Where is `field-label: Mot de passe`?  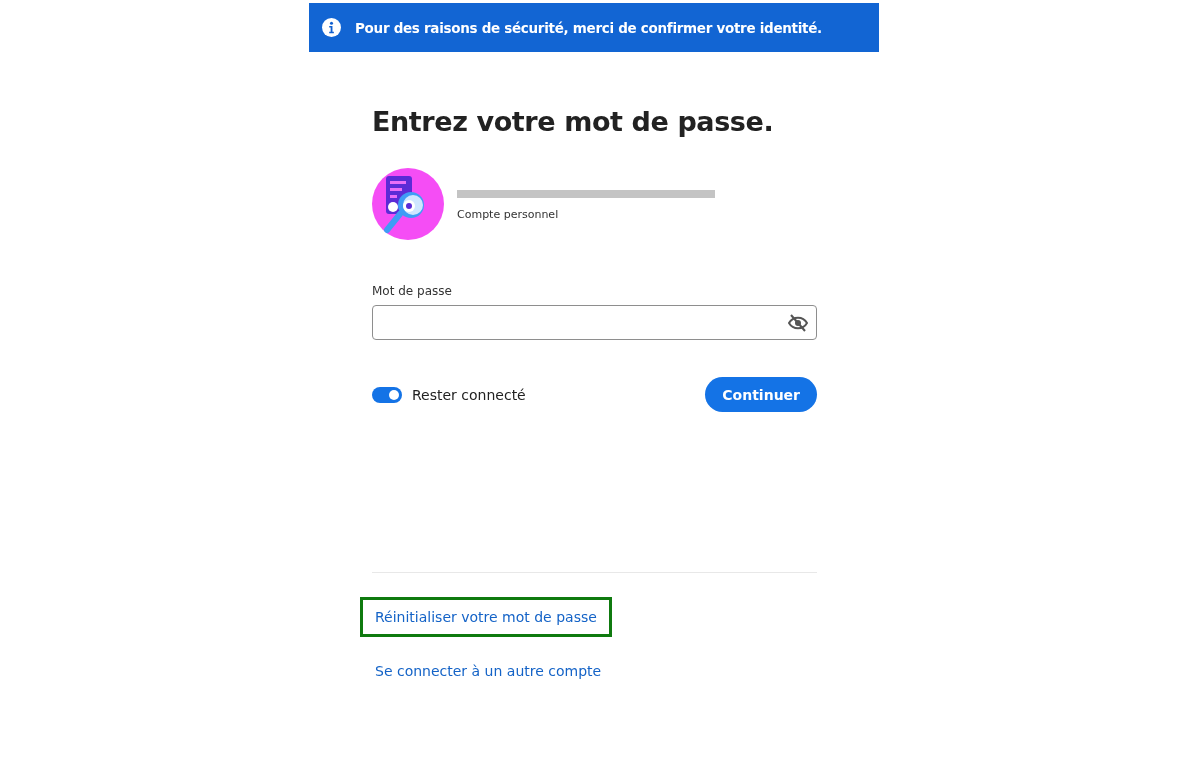
field-label: Mot de passe is located at coordinates (412, 291).